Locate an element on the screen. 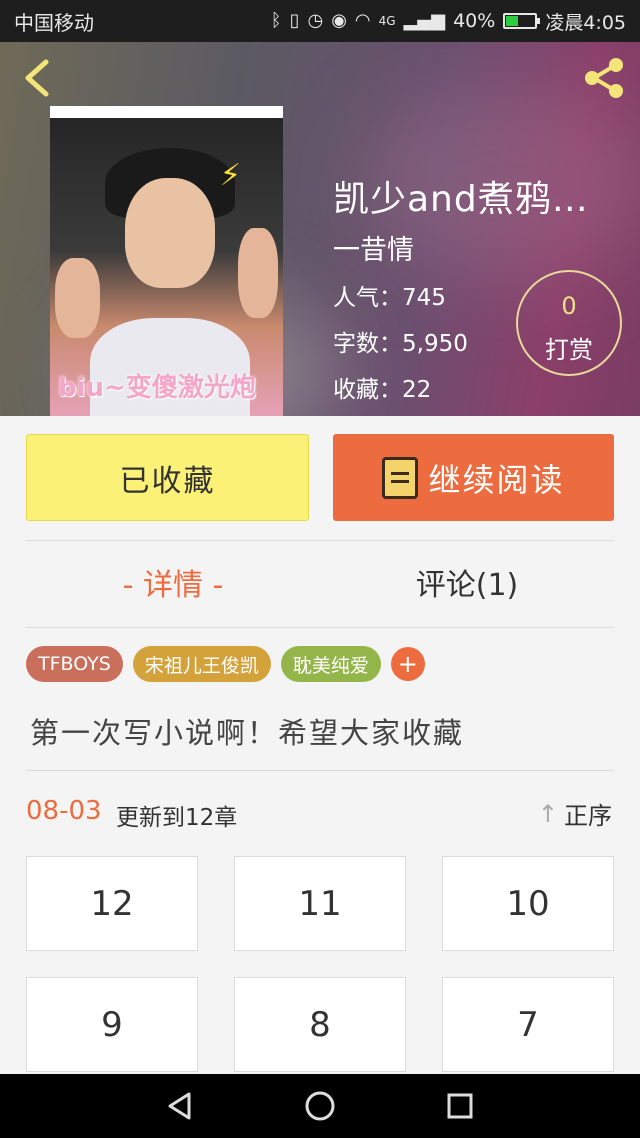 The height and width of the screenshot is (1138, 640). collected-label: 已收藏 is located at coordinates (167, 481).